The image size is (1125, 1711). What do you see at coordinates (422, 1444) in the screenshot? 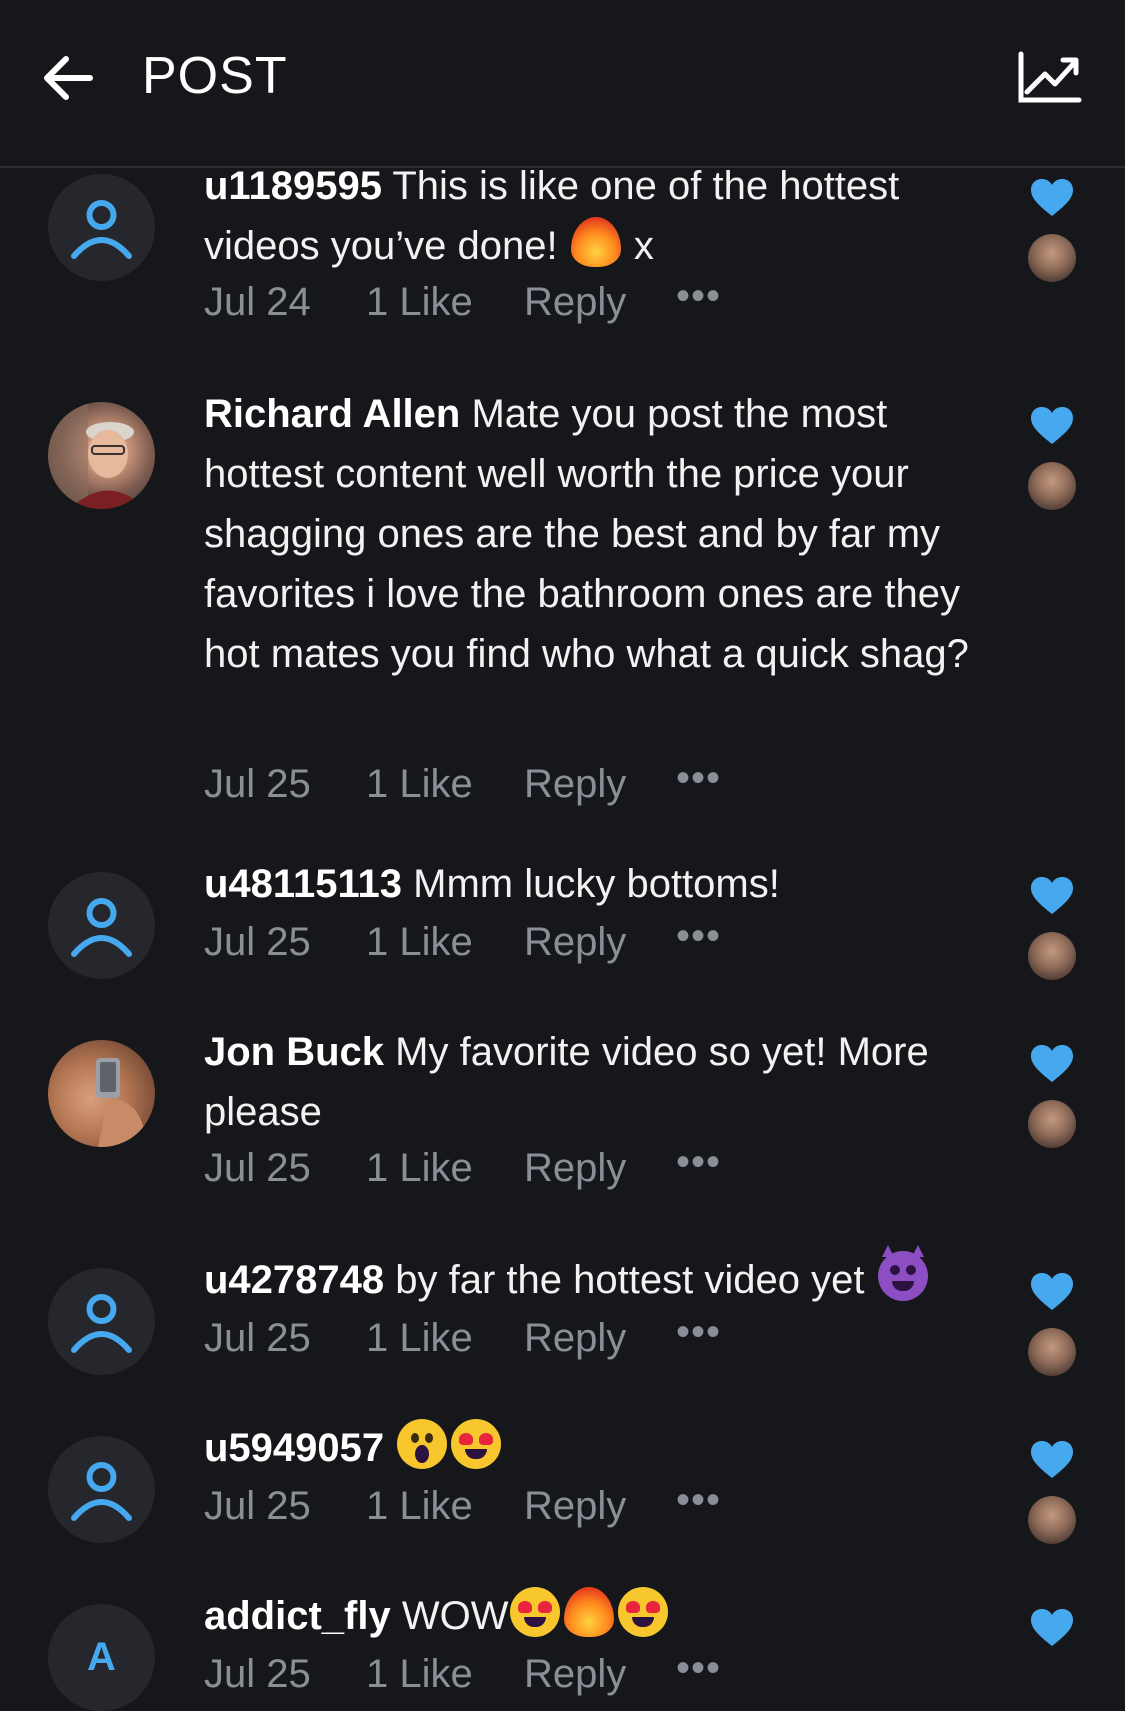
I see `screaming-face-emoji-icon` at bounding box center [422, 1444].